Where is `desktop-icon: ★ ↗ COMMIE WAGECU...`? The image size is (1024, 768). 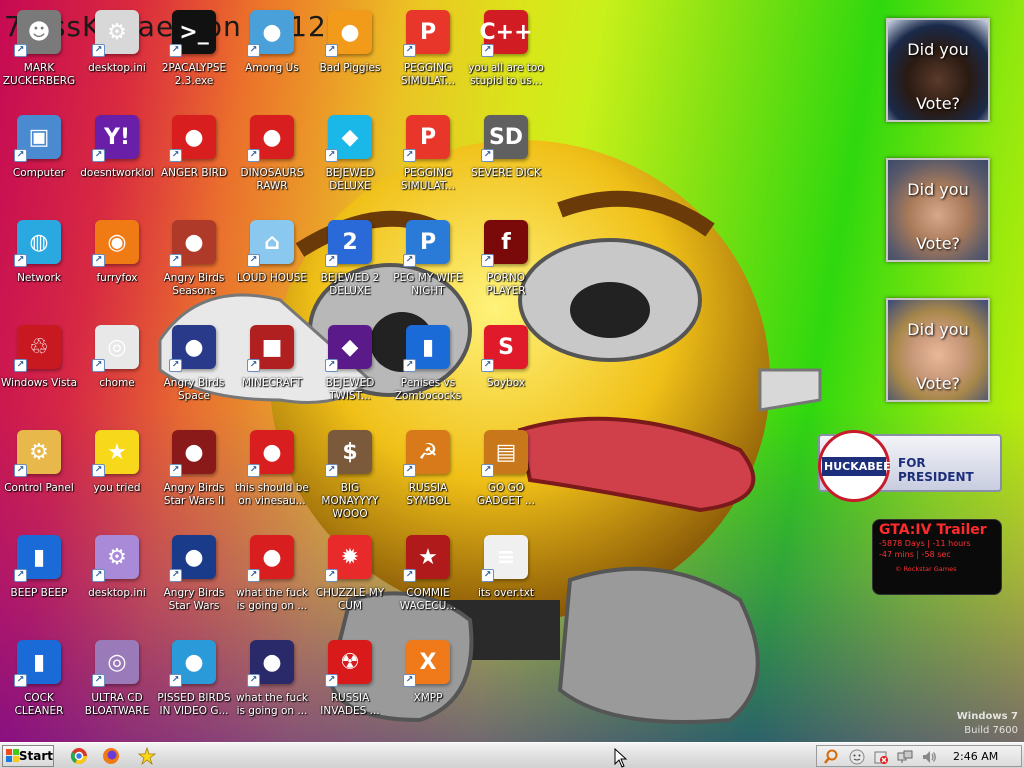 desktop-icon: ★ ↗ COMMIE WAGECU... is located at coordinates (428, 581).